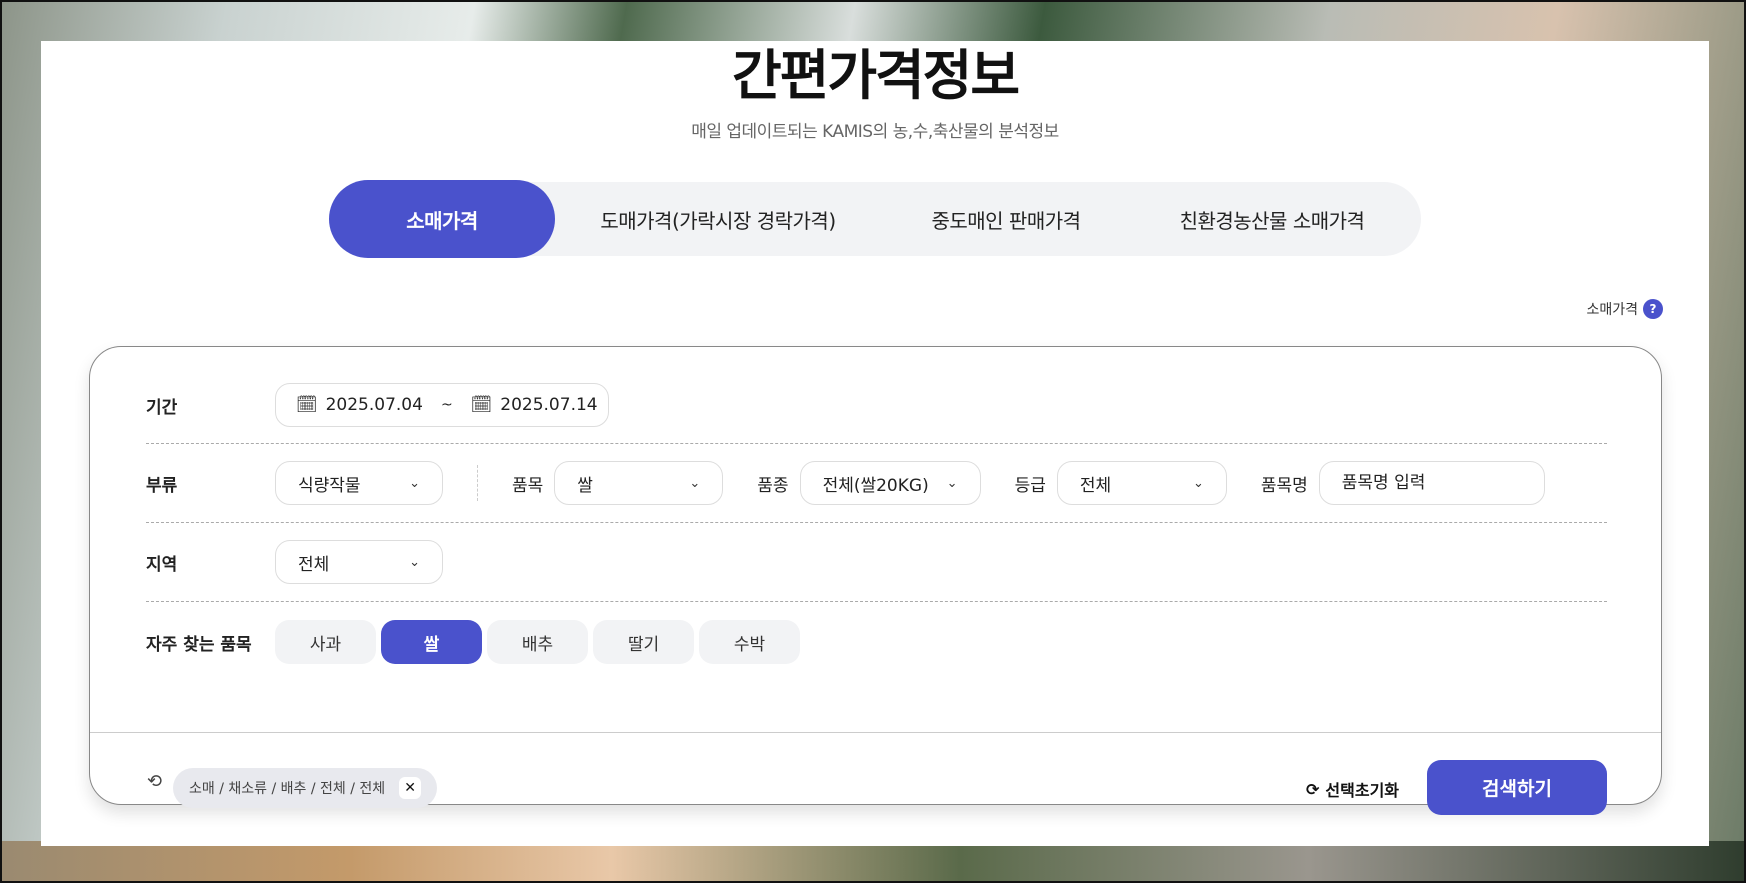 The width and height of the screenshot is (1746, 883). Describe the element at coordinates (314, 564) in the screenshot. I see `region-value: 전체` at that location.